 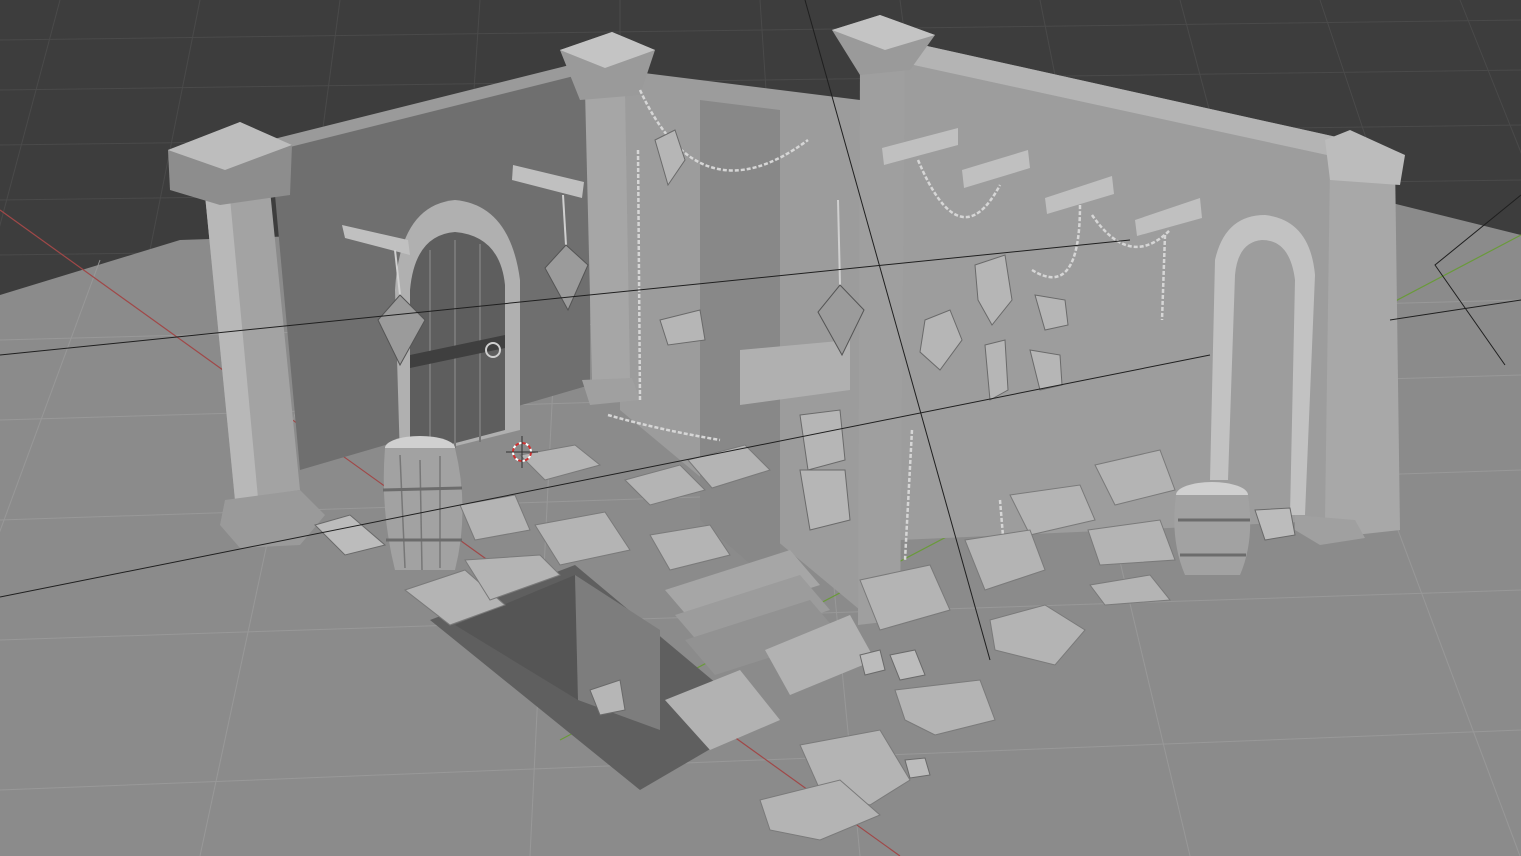 What do you see at coordinates (740, 345) in the screenshot?
I see `wall-middle-recess` at bounding box center [740, 345].